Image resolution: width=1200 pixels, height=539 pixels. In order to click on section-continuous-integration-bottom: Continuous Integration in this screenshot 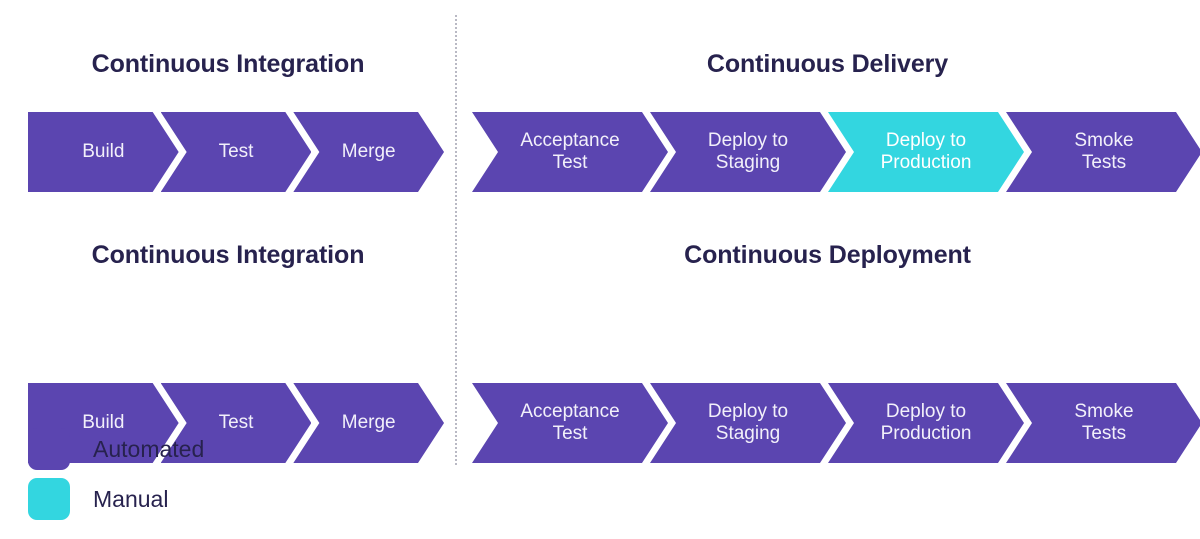, I will do `click(228, 255)`.